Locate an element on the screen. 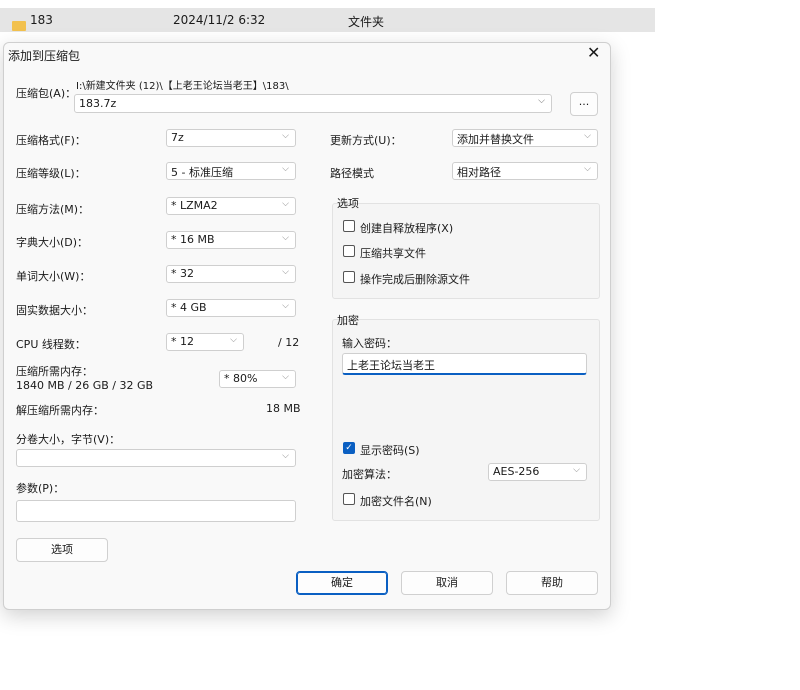  enc-method-label: 加密算法： is located at coordinates (369, 474).